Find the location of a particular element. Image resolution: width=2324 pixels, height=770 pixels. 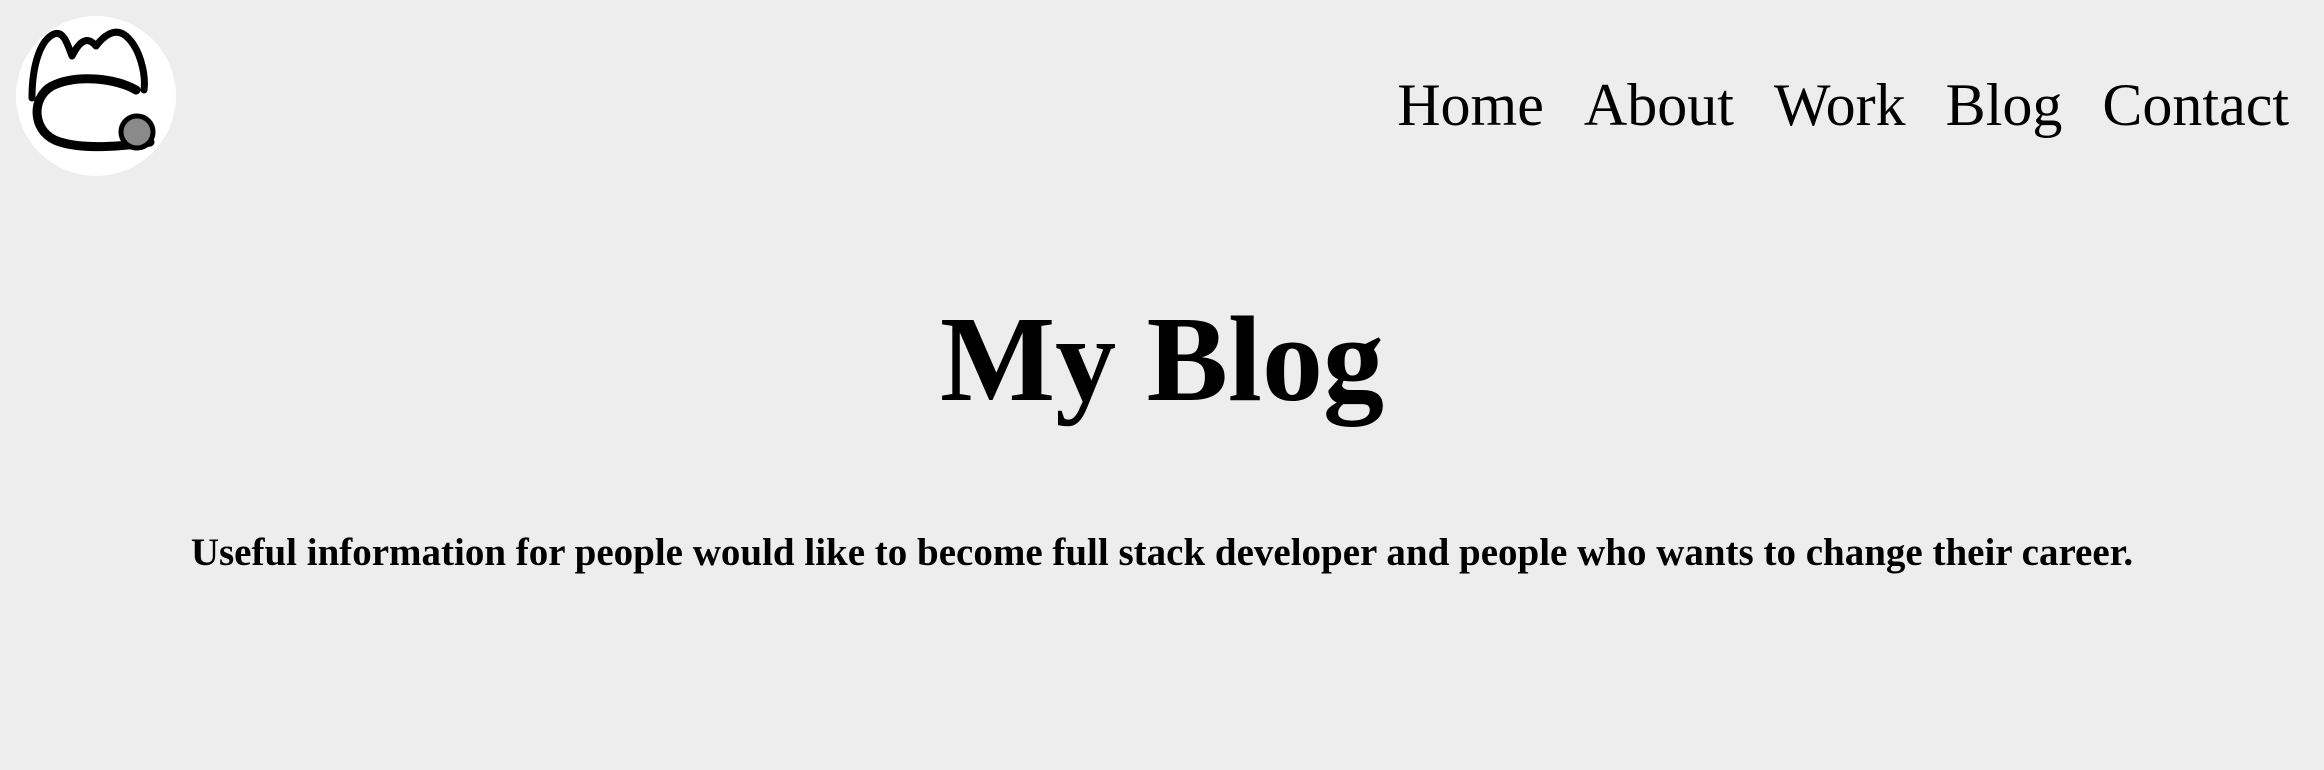

main-navigation: Home About Work Blog Contact is located at coordinates (1843, 105).